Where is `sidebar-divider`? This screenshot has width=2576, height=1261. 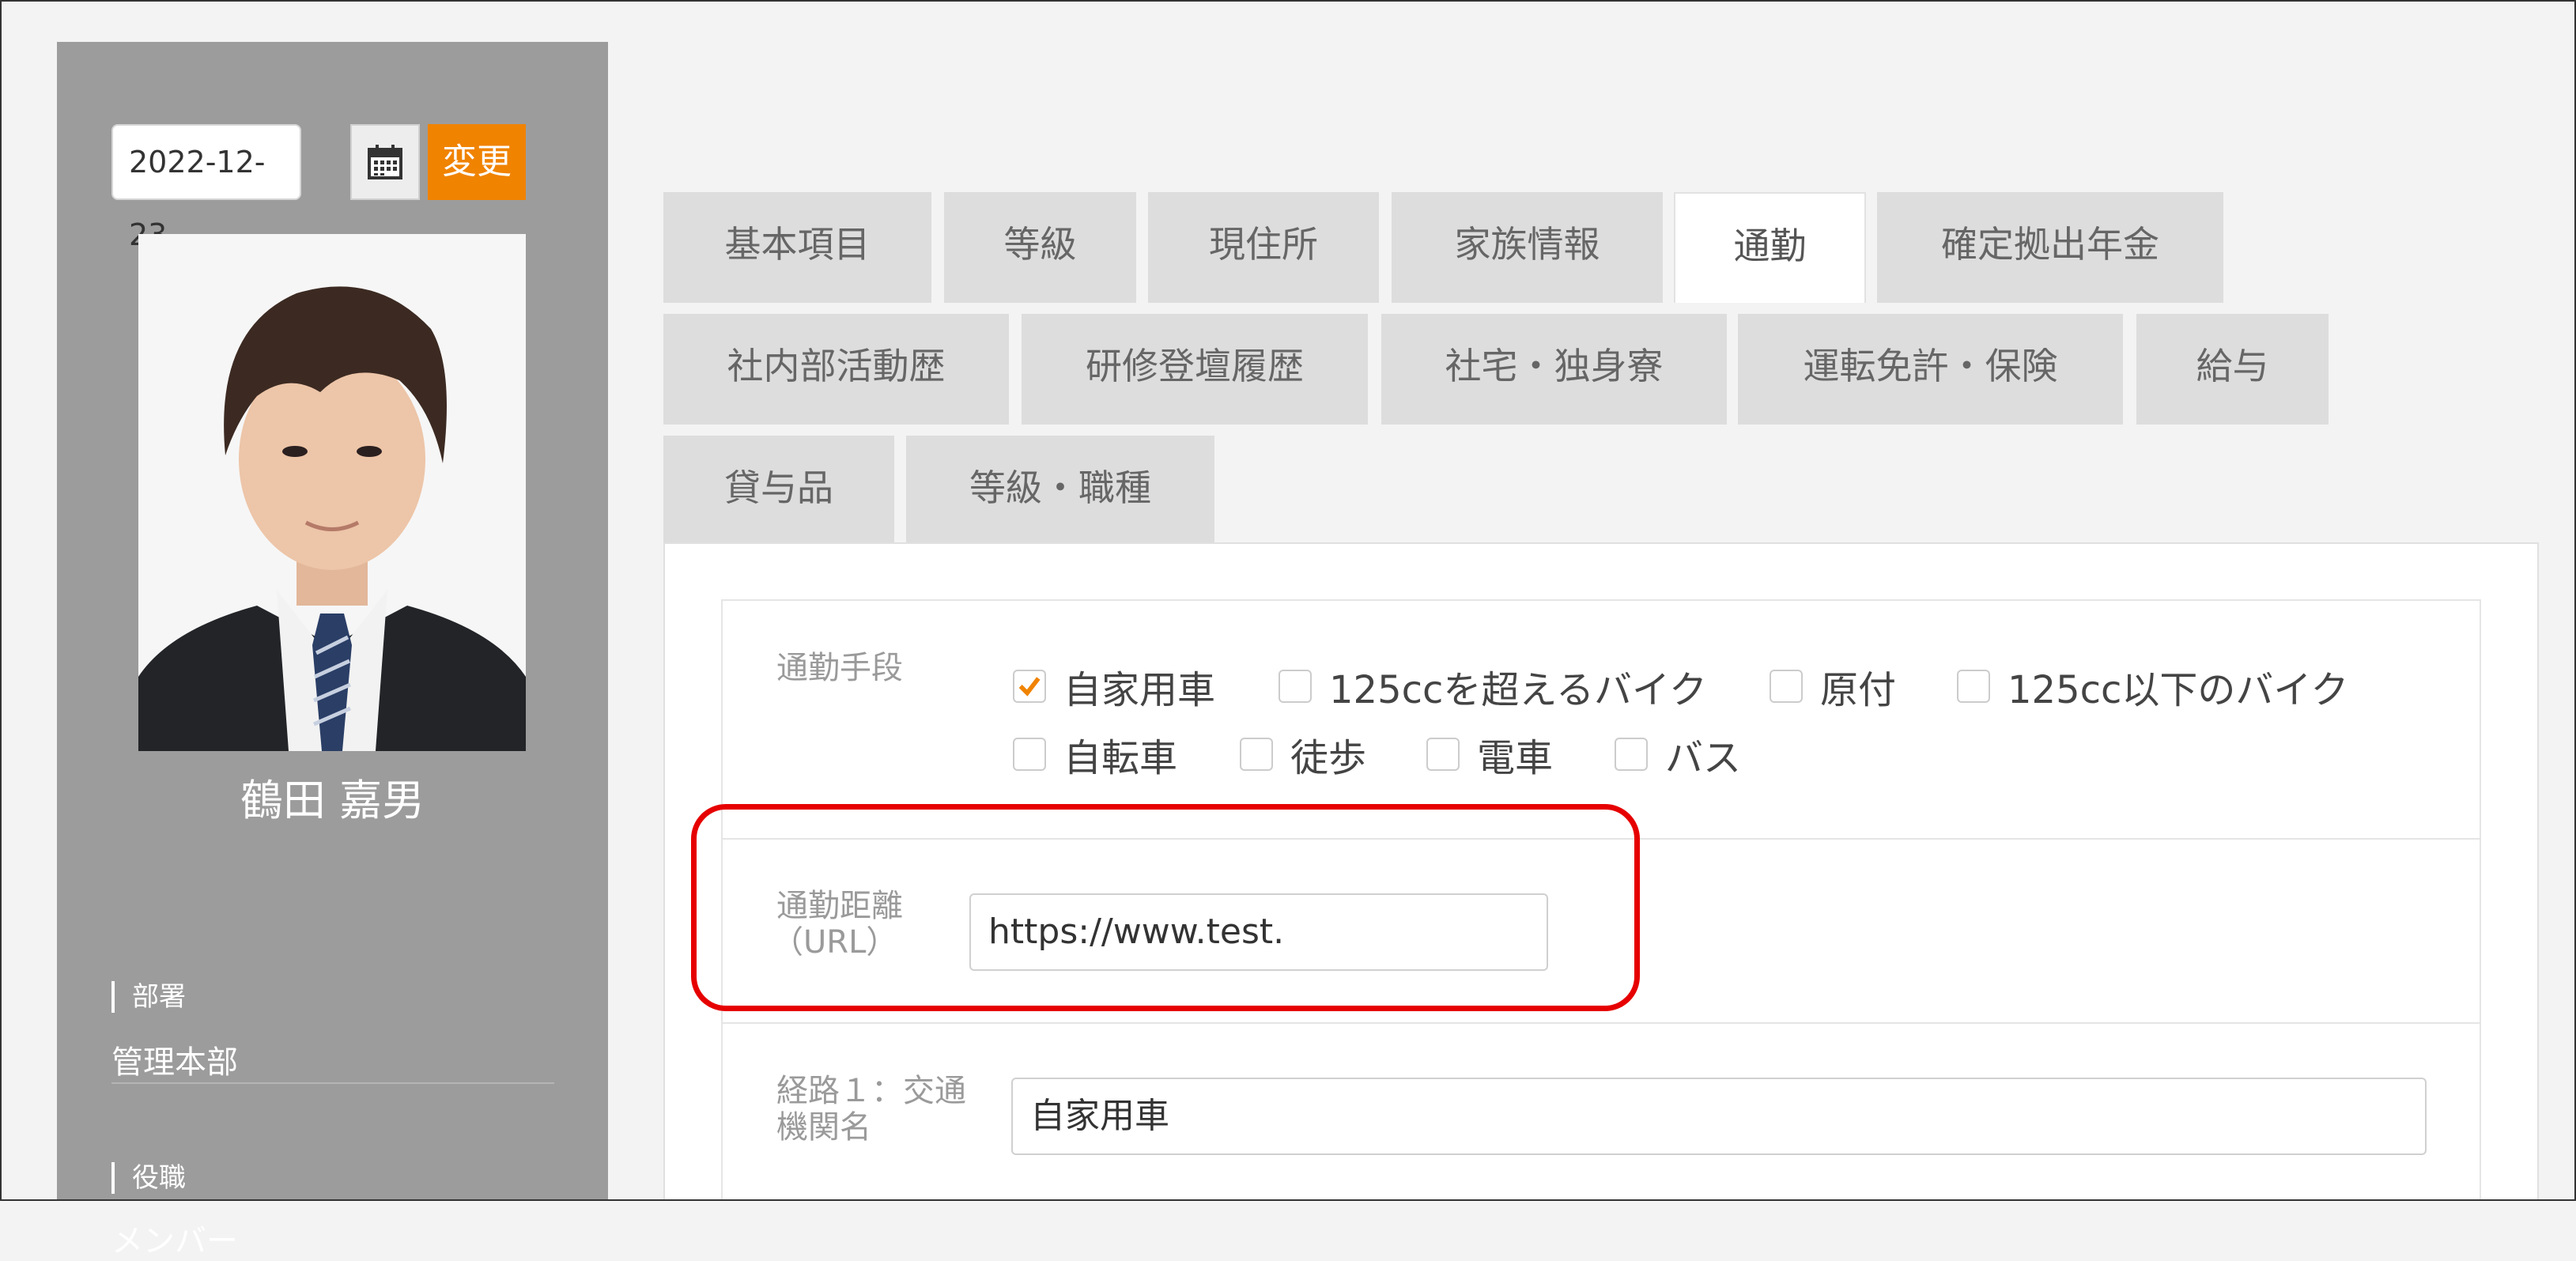 sidebar-divider is located at coordinates (332, 1083).